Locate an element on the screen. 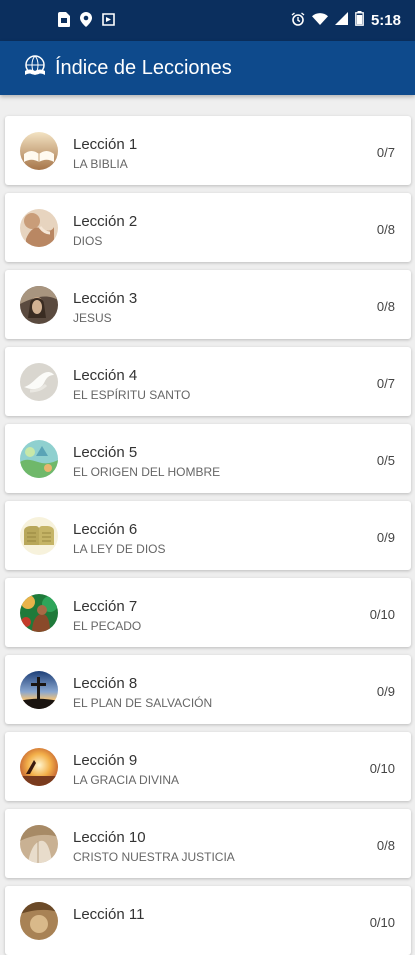 The width and height of the screenshot is (415, 955). lesson-subtitle: DIOS is located at coordinates (88, 241).